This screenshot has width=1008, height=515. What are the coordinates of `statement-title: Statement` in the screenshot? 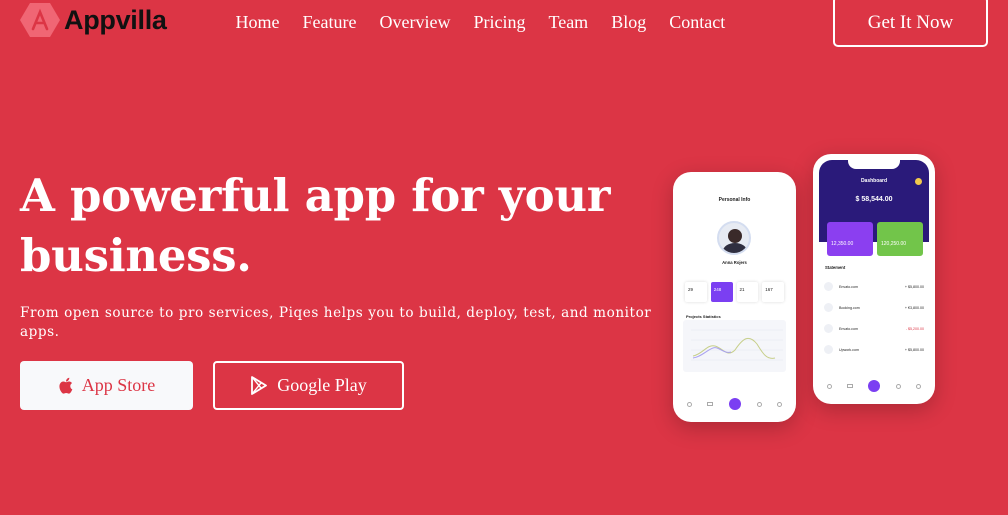 It's located at (835, 267).